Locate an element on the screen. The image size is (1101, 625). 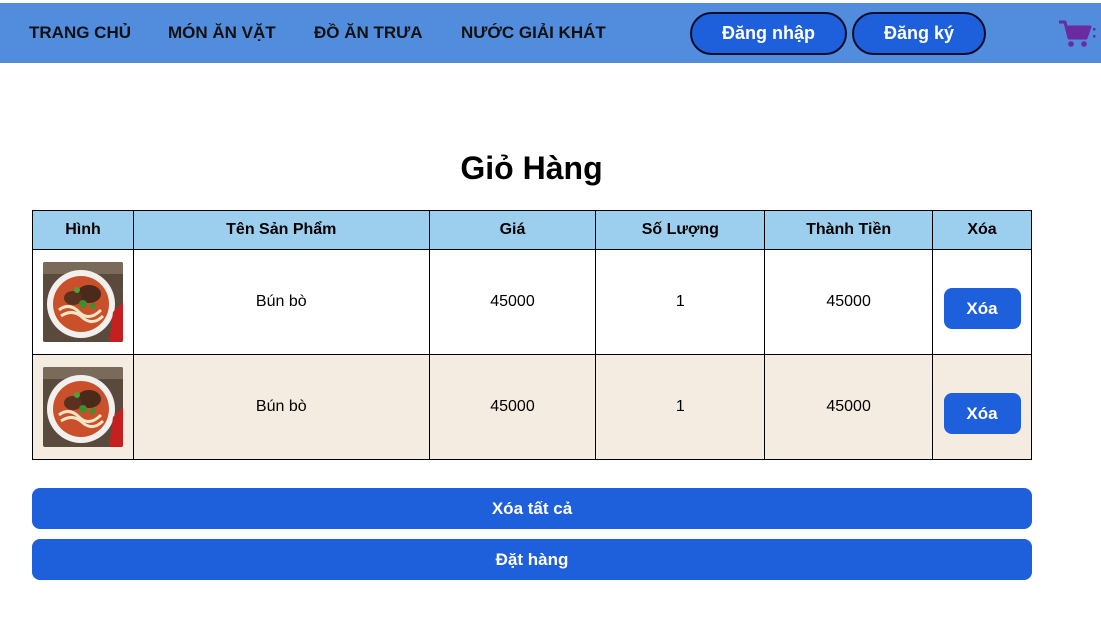
page-title: Giỏ Hàng is located at coordinates (531, 168).